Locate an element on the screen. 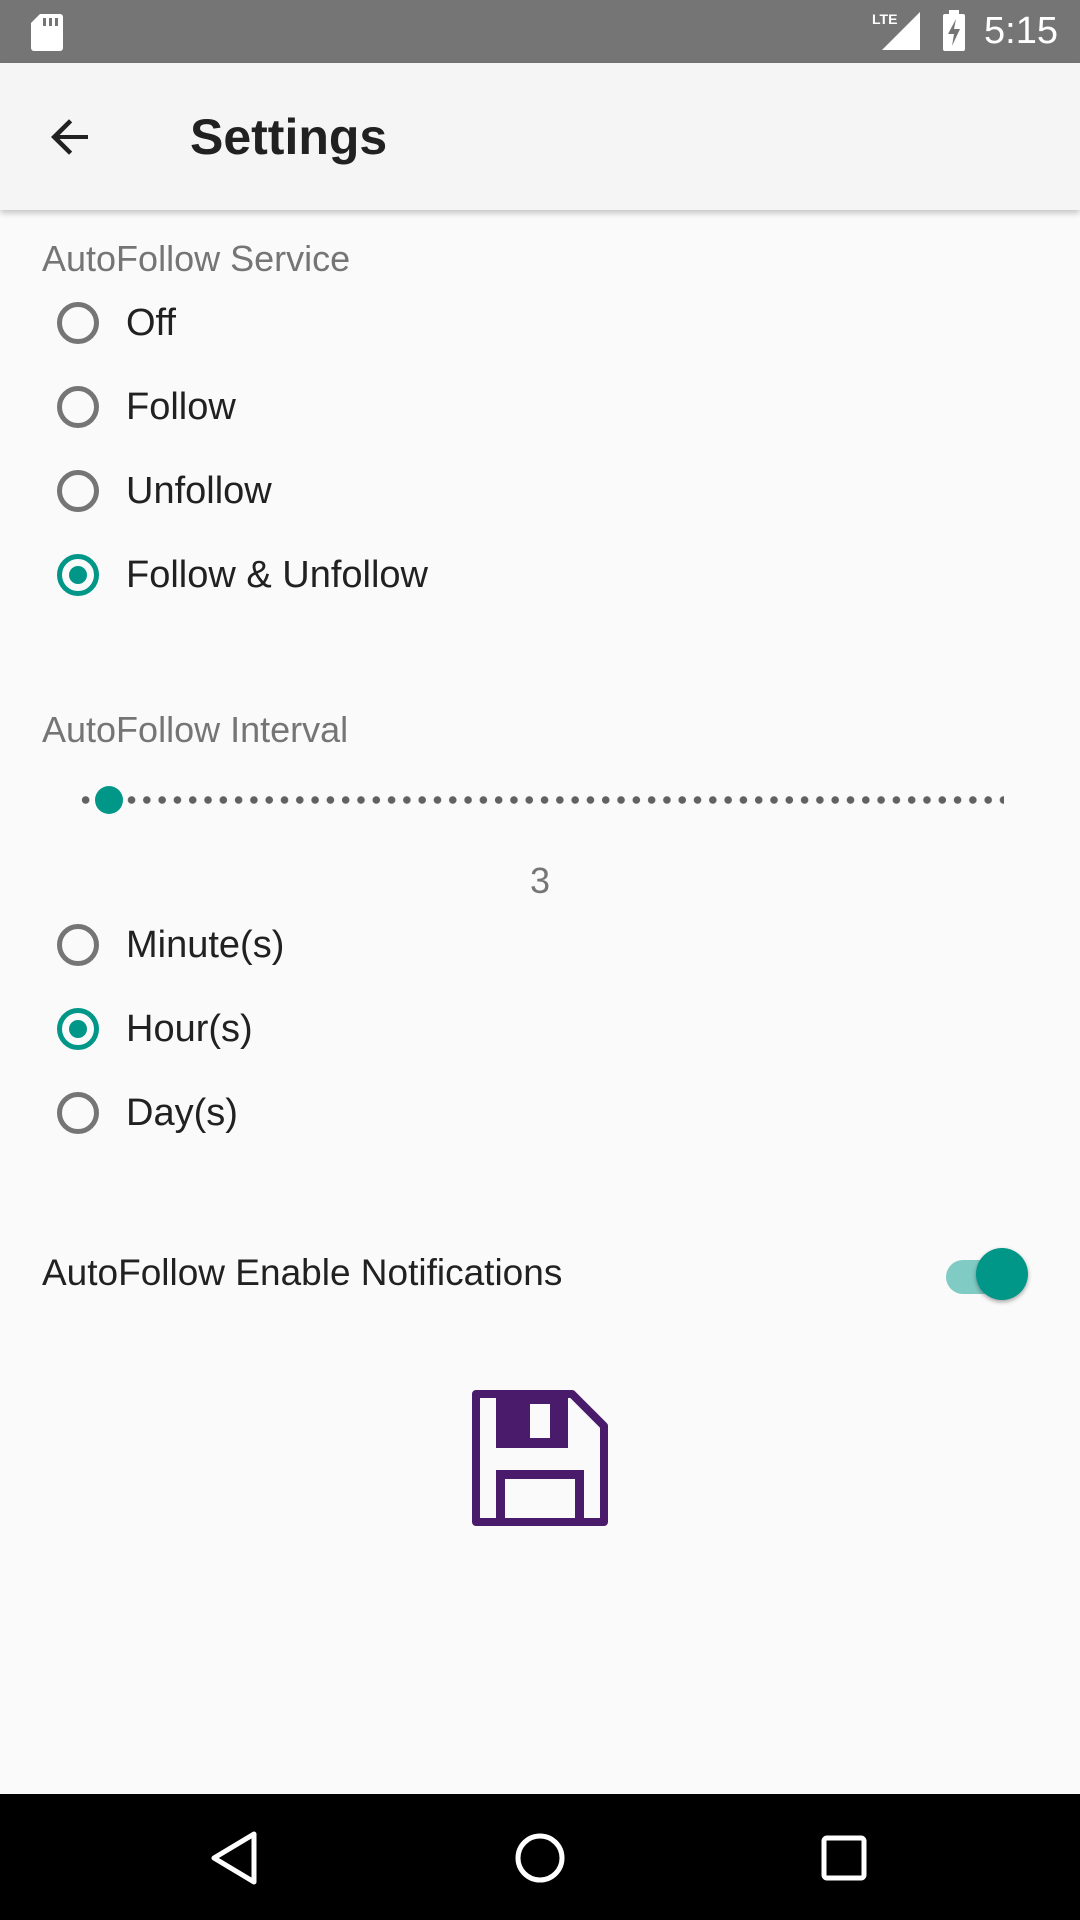 The width and height of the screenshot is (1080, 1920). navigation-bar is located at coordinates (540, 1857).